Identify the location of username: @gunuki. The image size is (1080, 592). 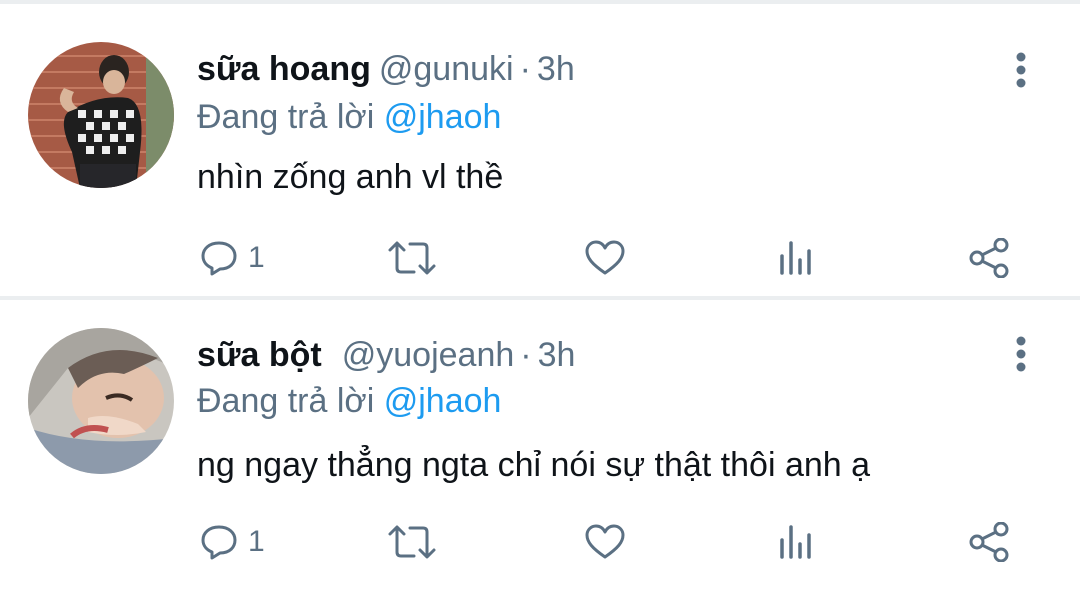
(446, 69).